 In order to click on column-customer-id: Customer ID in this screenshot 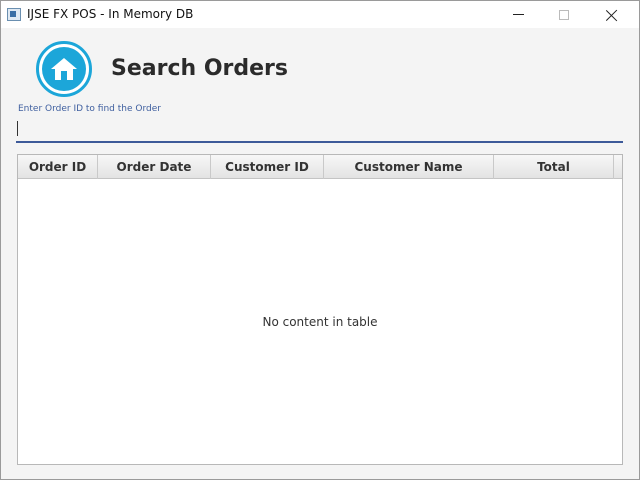, I will do `click(267, 167)`.